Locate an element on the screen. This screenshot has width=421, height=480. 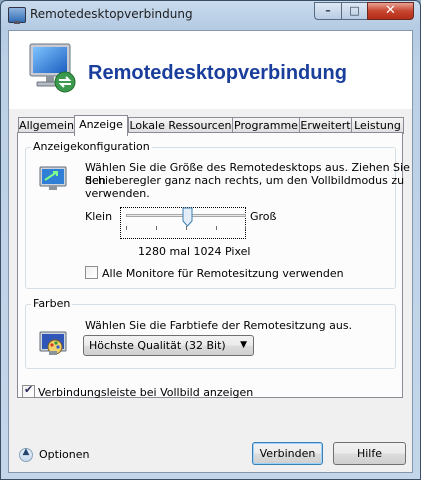
display-config-legend: Anzeigekonfiguration is located at coordinates (91, 147).